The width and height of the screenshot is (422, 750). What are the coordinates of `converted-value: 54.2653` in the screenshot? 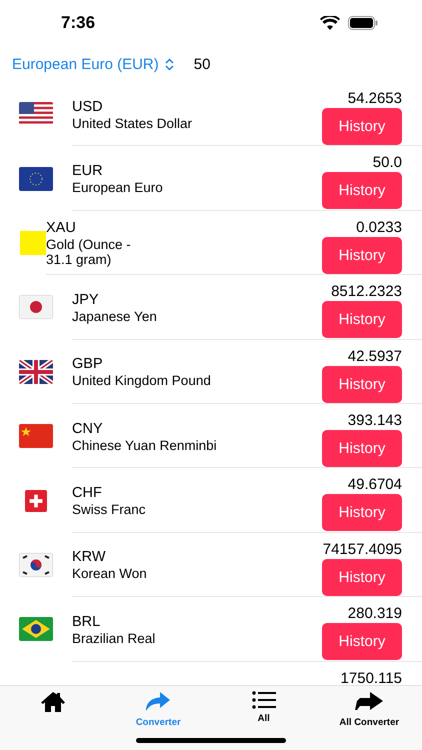 It's located at (375, 99).